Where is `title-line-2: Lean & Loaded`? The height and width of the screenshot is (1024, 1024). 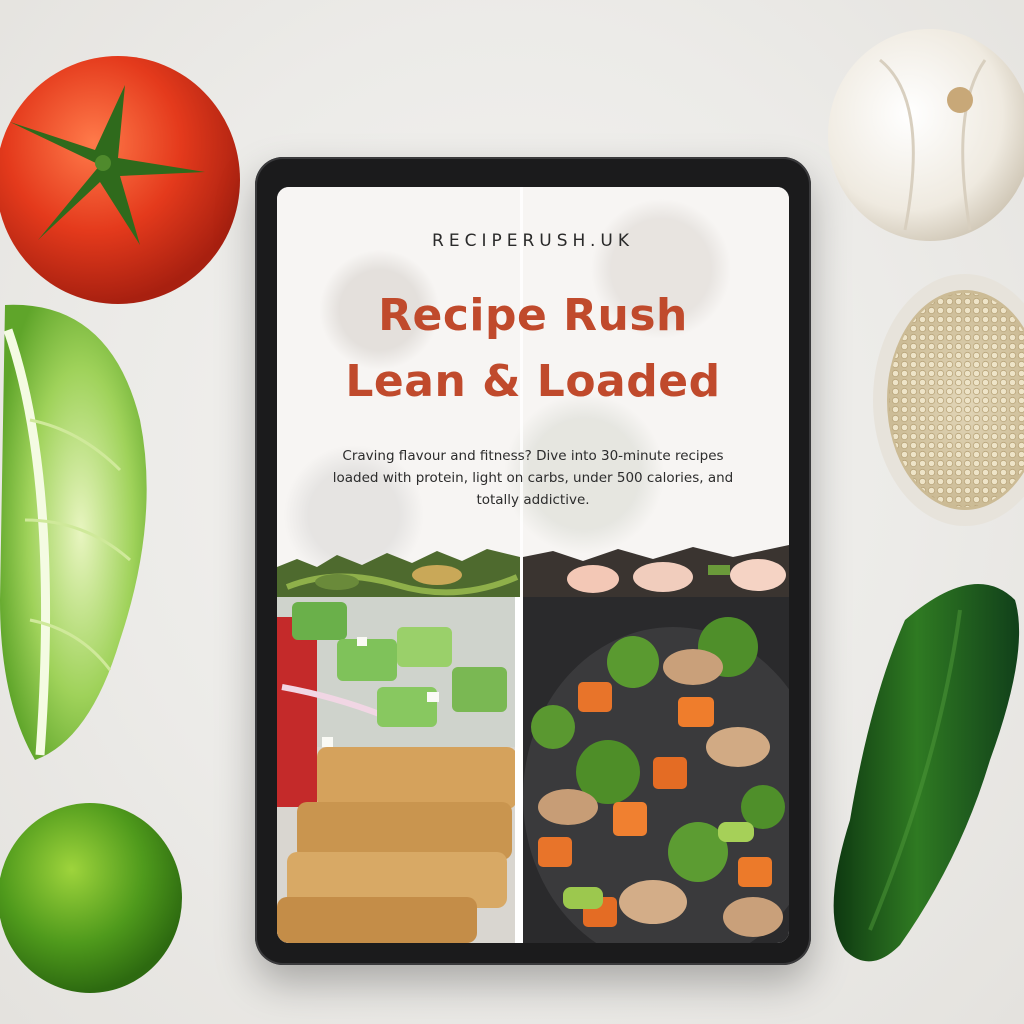 title-line-2: Lean & Loaded is located at coordinates (533, 381).